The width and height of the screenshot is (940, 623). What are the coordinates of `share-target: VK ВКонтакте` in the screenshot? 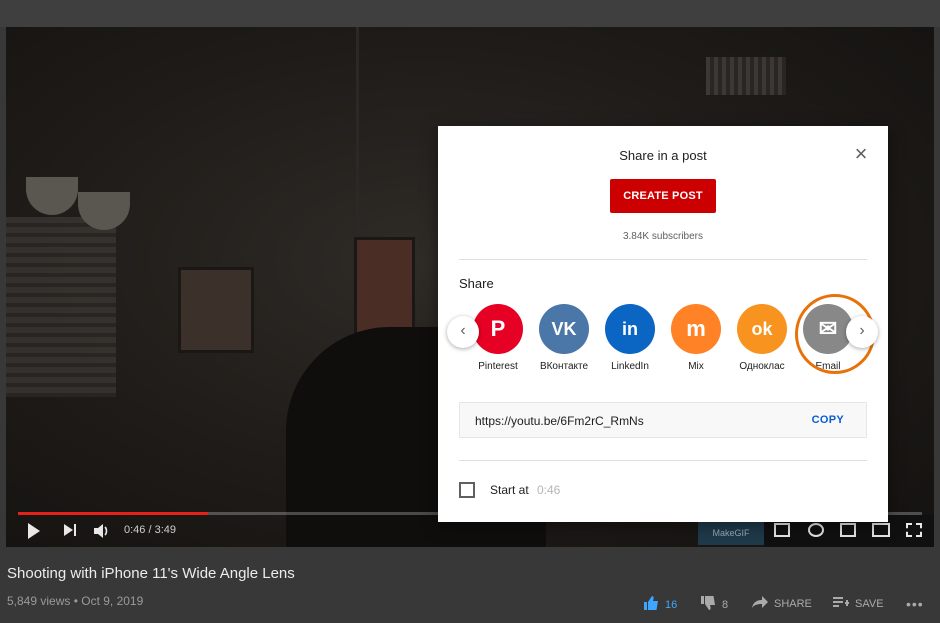 It's located at (564, 337).